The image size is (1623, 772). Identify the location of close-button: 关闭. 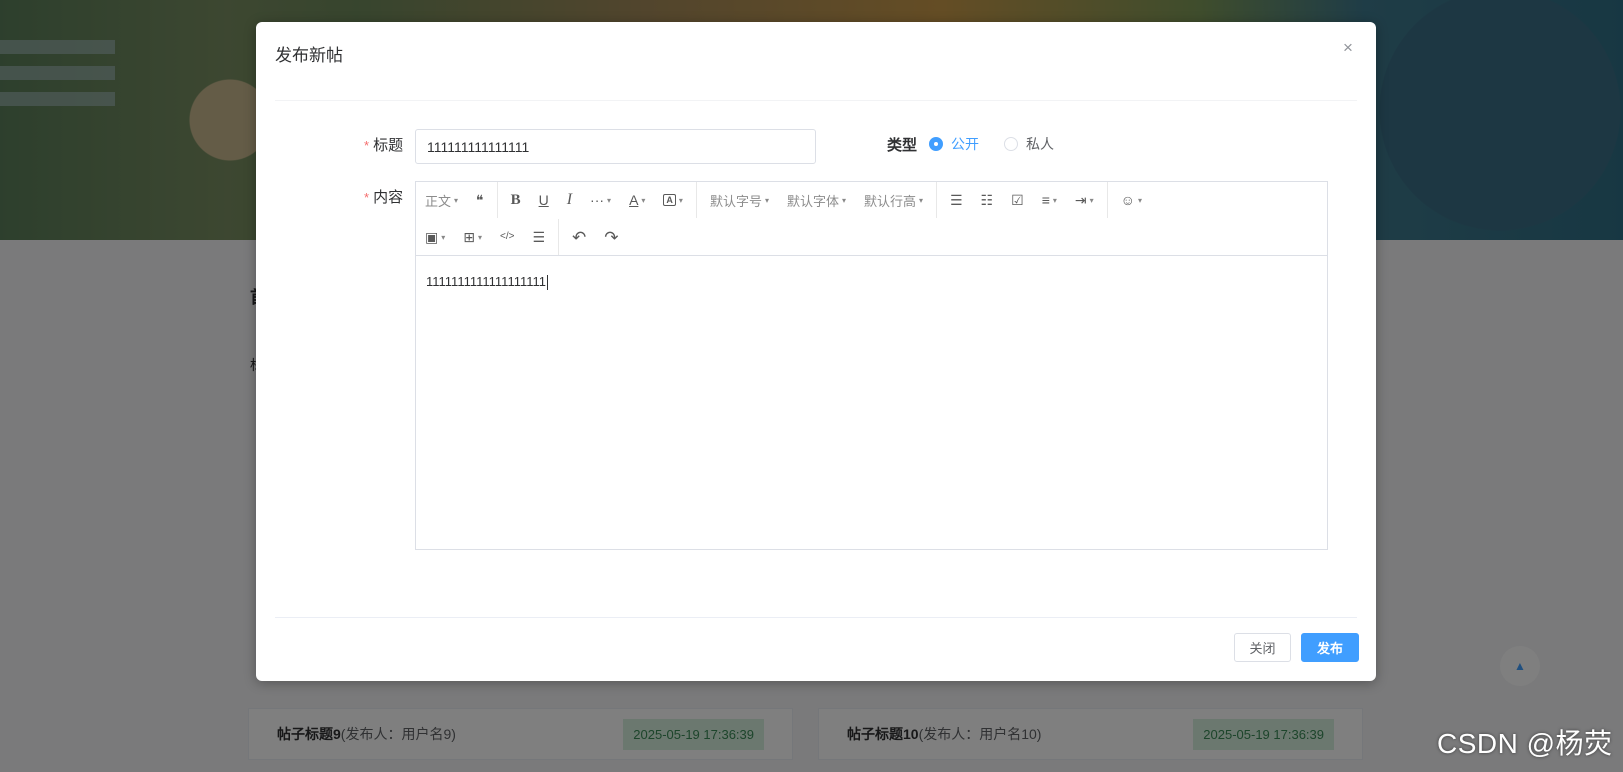
(1262, 647).